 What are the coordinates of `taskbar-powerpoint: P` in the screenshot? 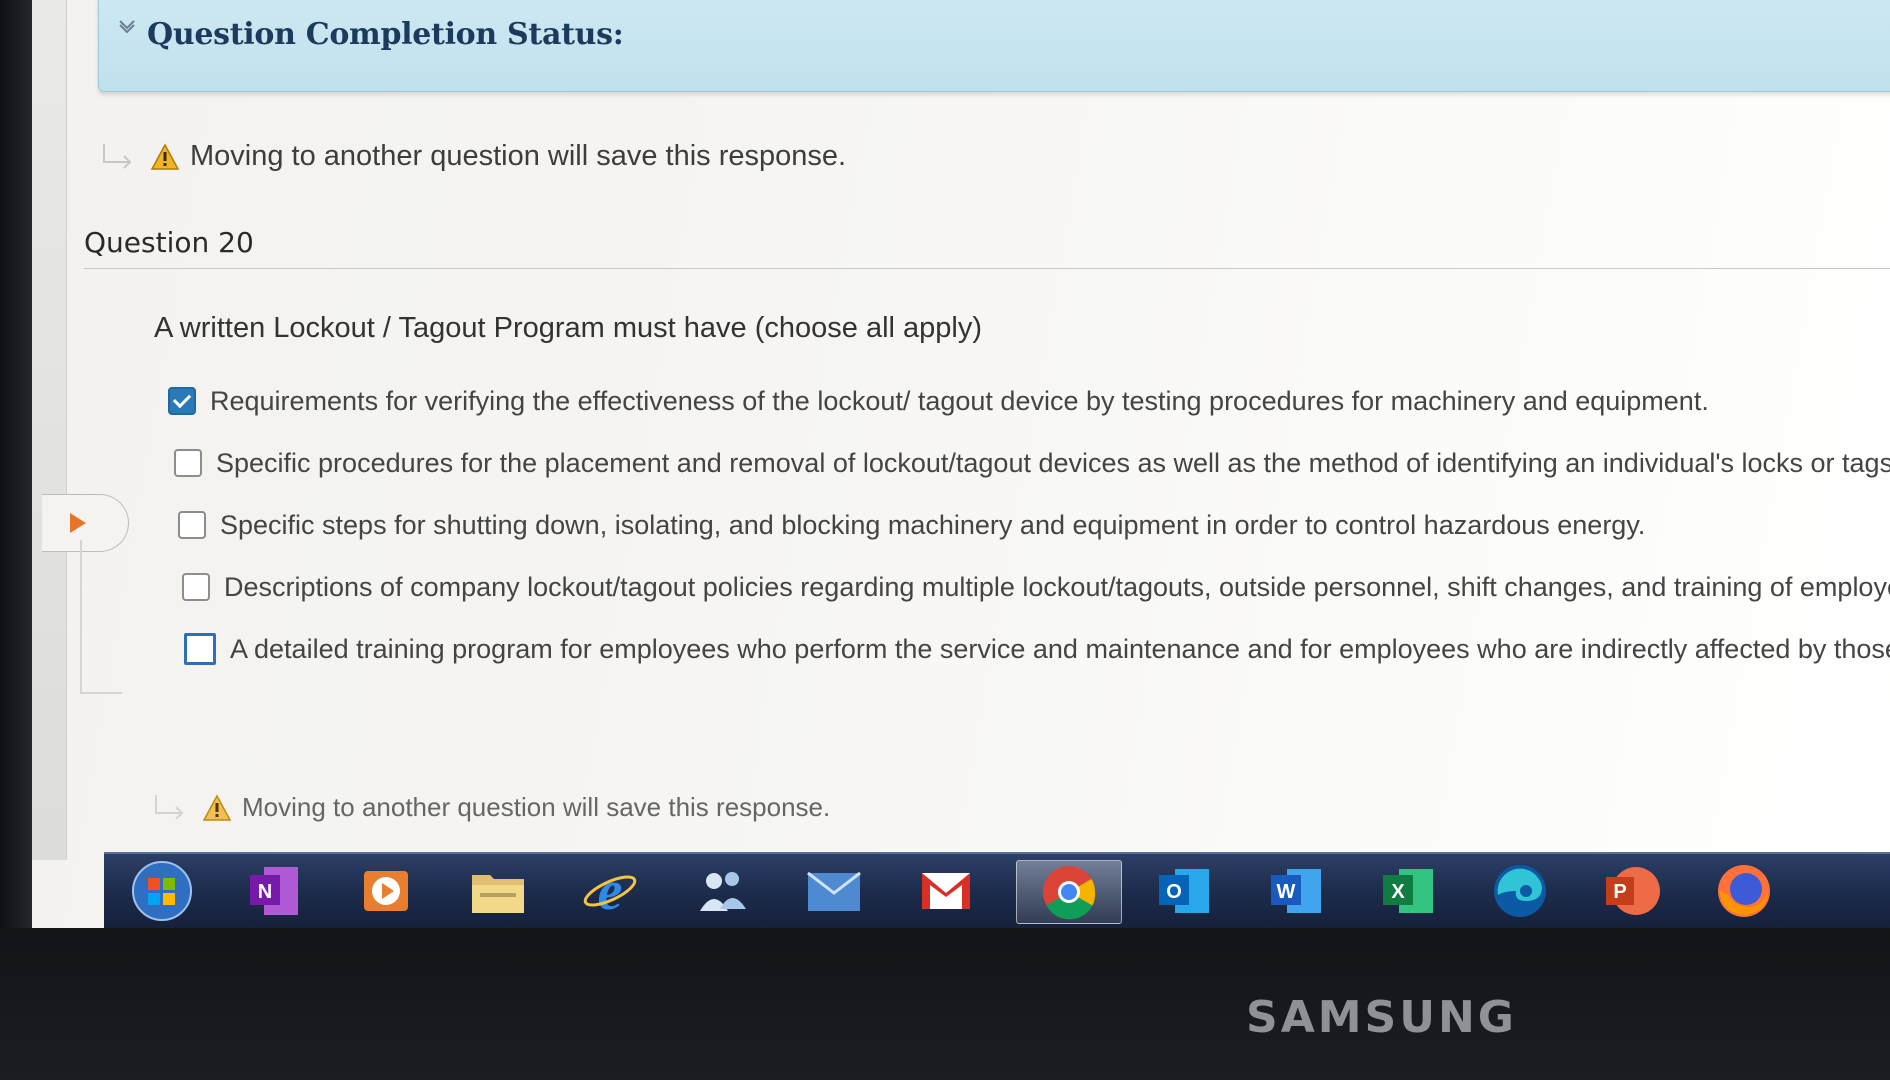 It's located at (1632, 891).